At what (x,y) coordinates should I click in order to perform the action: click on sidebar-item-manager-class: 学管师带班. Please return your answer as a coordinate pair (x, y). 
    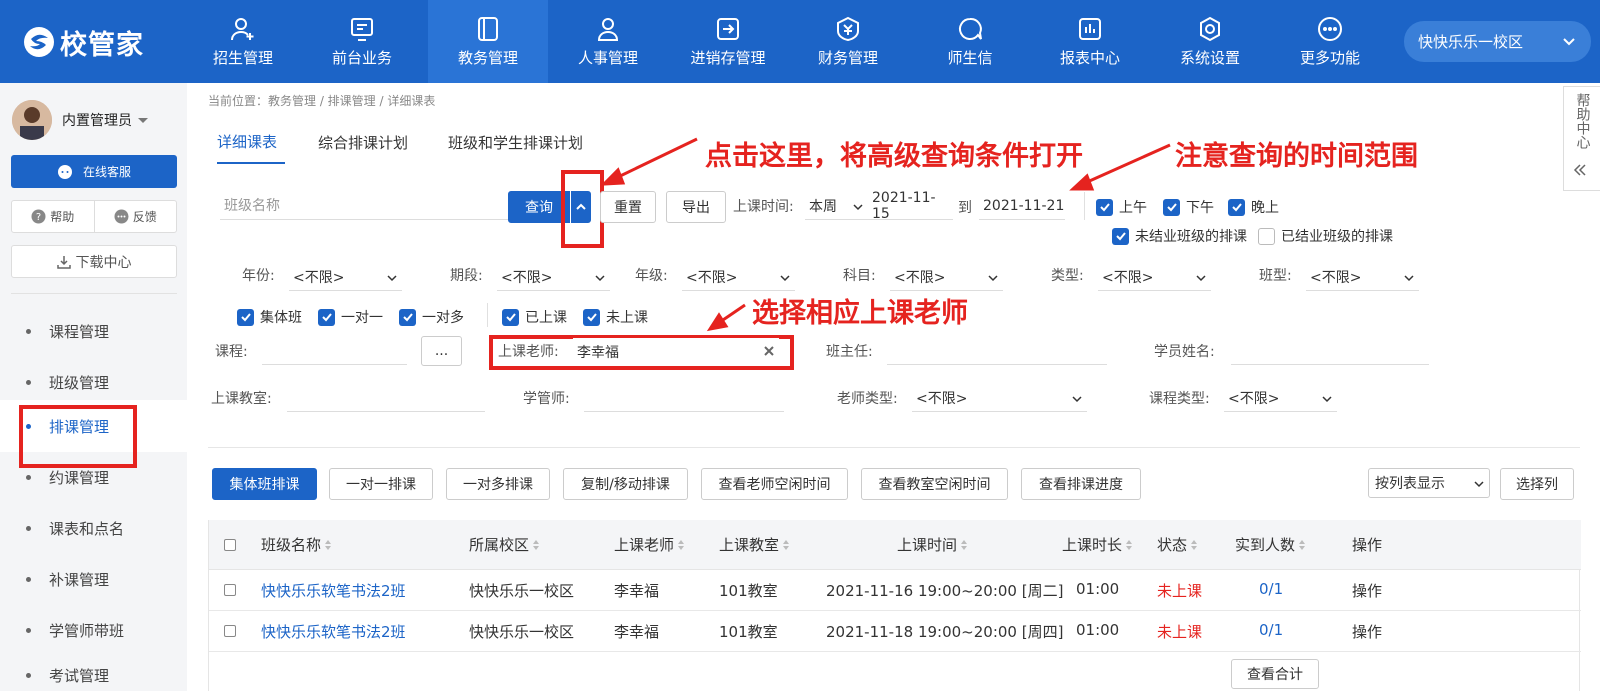
    Looking at the image, I should click on (93, 630).